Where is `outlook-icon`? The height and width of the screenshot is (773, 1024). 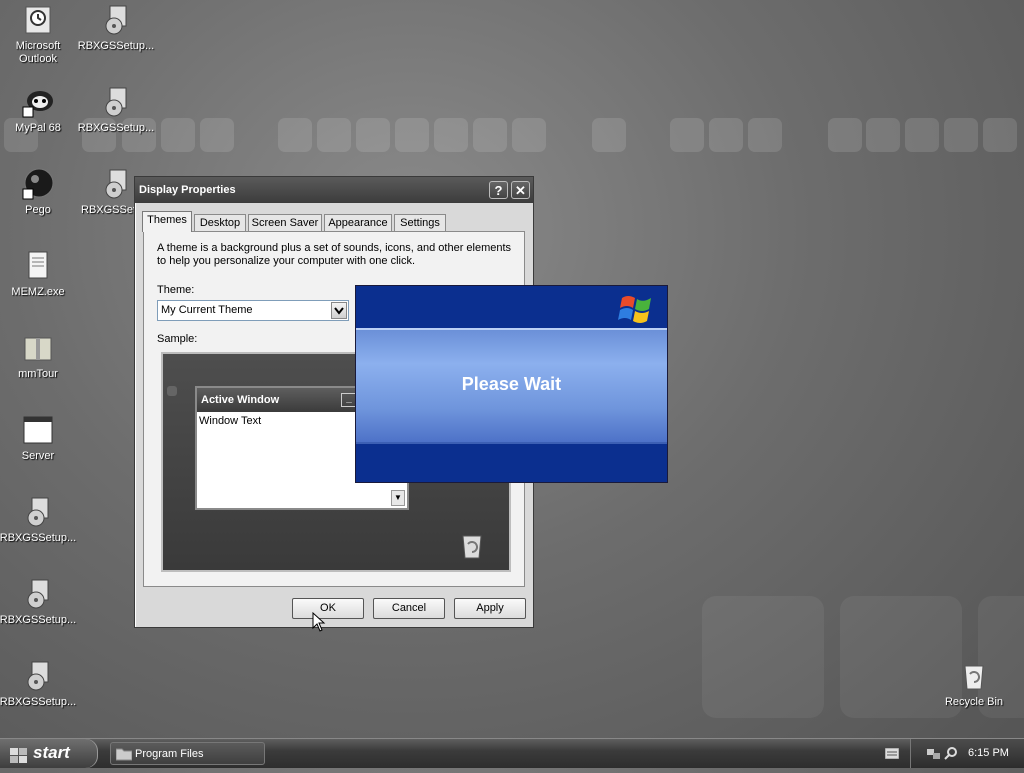
outlook-icon is located at coordinates (38, 20).